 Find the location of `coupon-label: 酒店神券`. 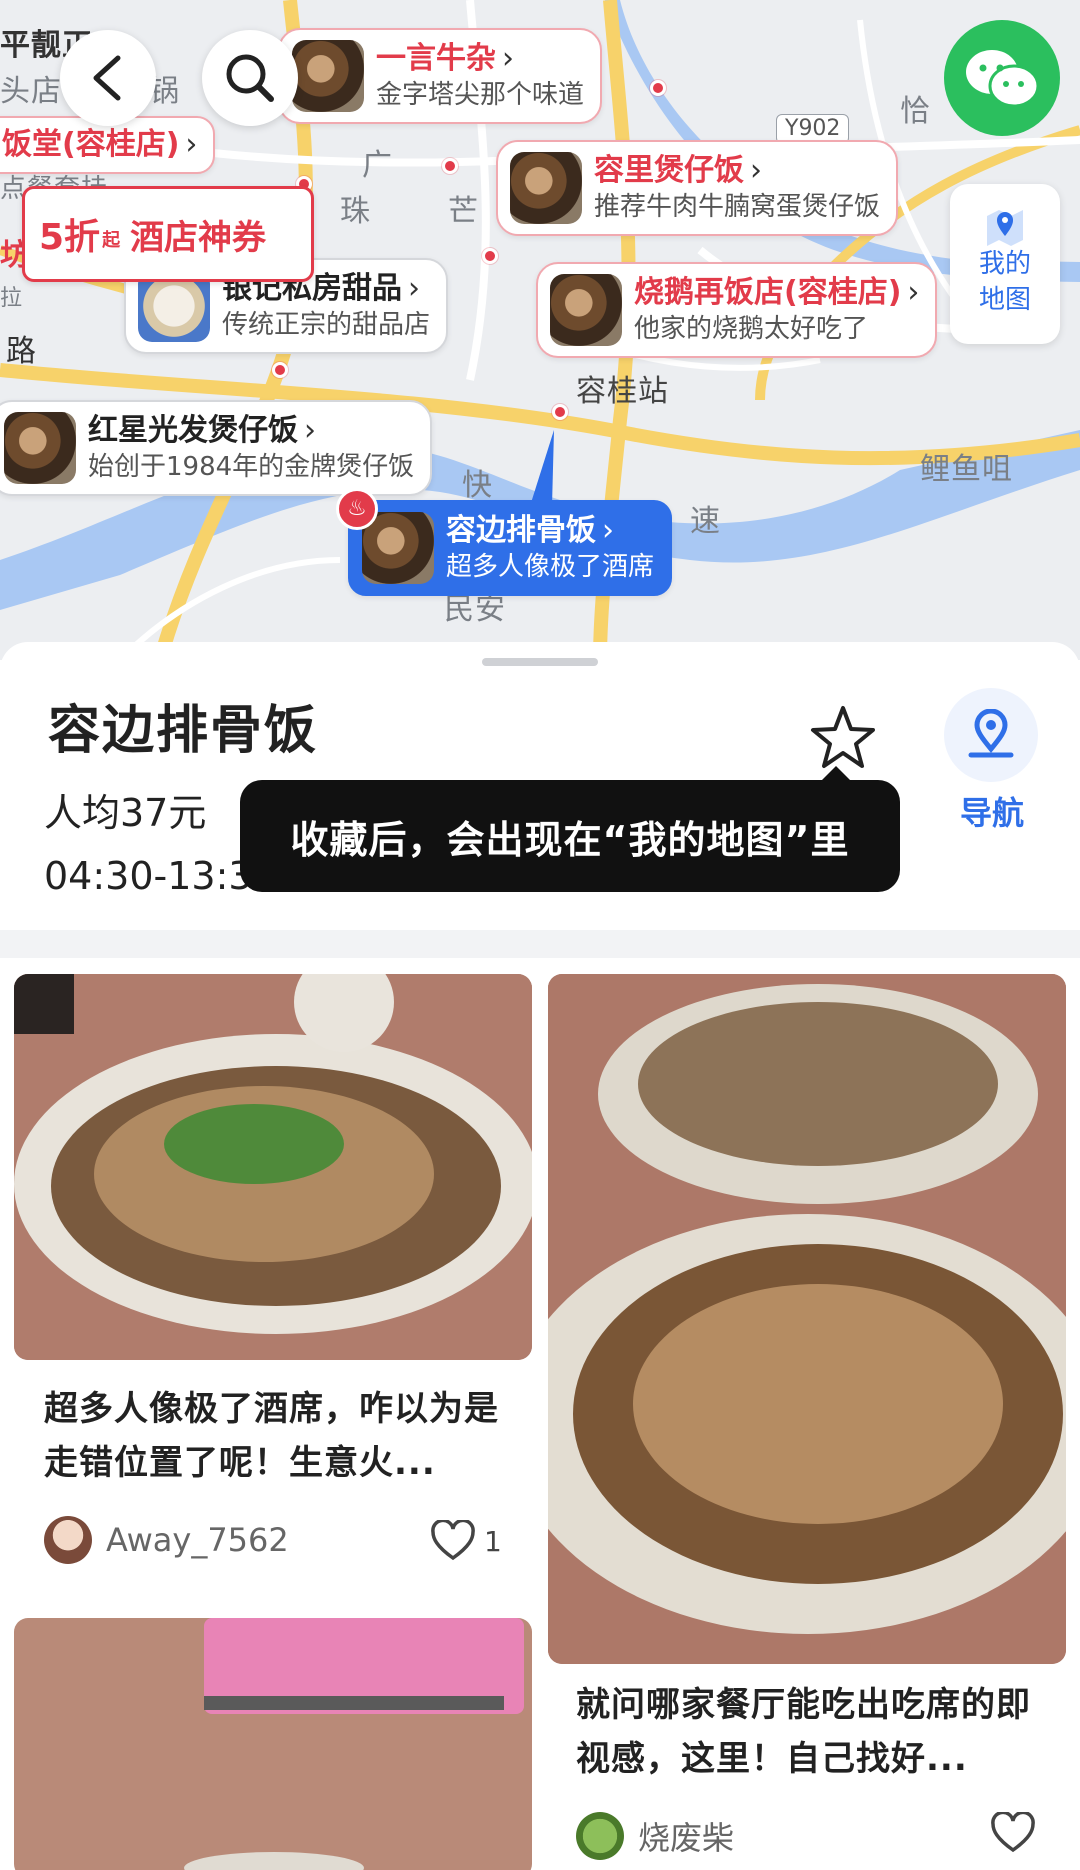

coupon-label: 酒店神券 is located at coordinates (198, 237).